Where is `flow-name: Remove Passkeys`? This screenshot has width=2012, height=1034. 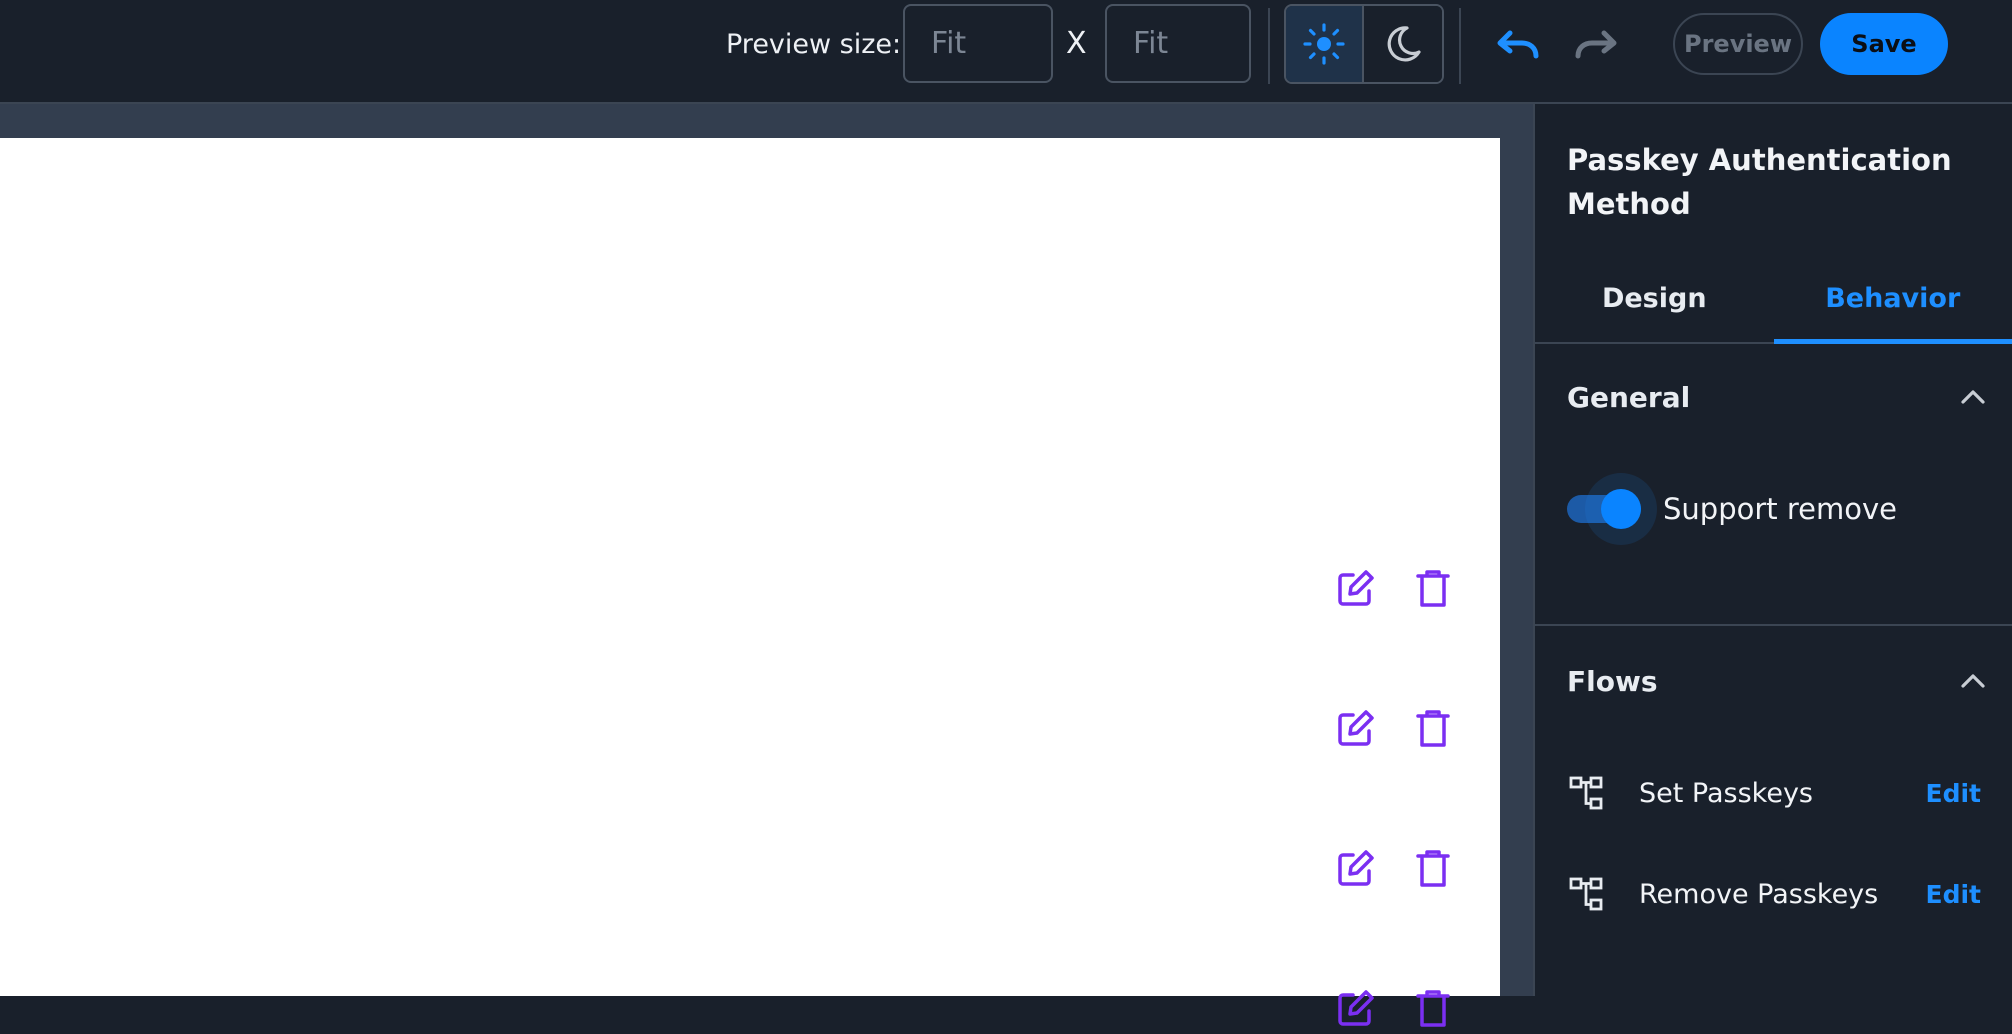 flow-name: Remove Passkeys is located at coordinates (1782, 894).